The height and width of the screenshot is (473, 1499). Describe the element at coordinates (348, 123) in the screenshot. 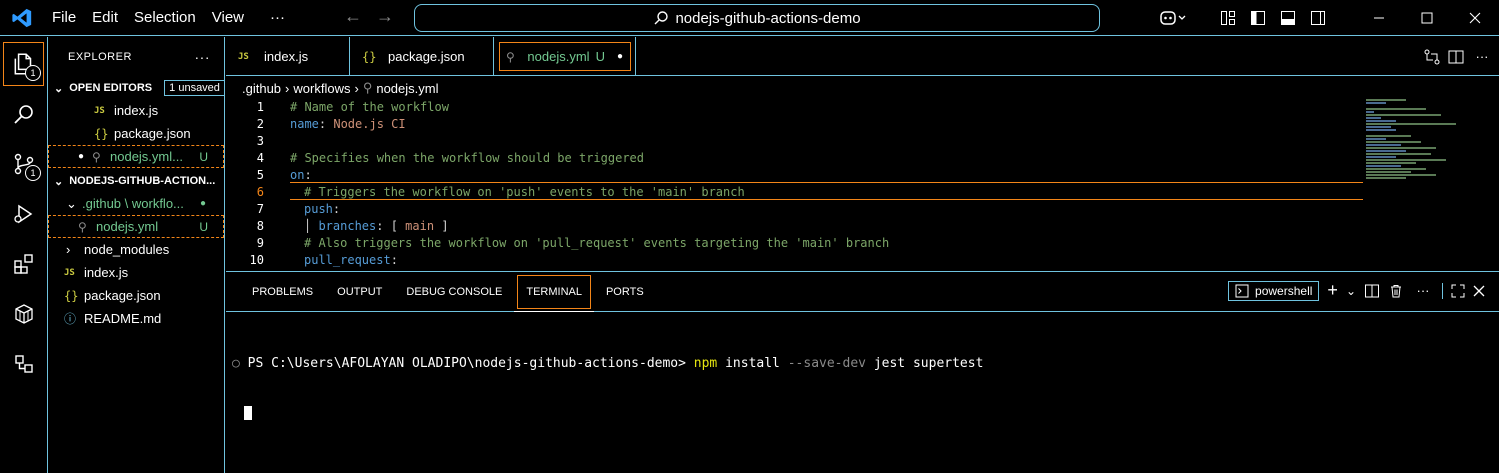

I see `code-line-2: name: Node.js CI` at that location.